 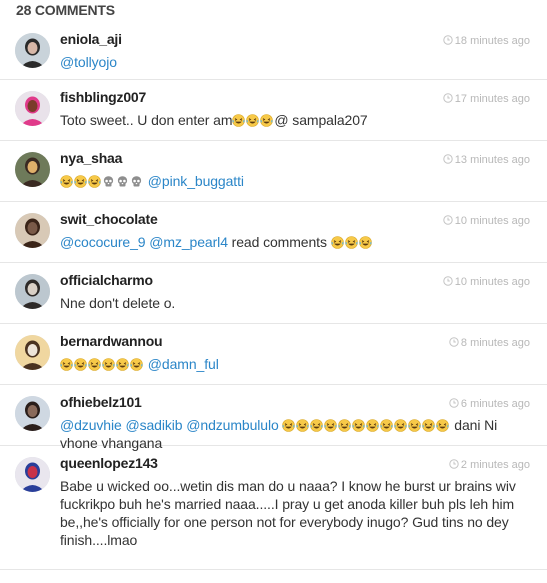 What do you see at coordinates (183, 364) in the screenshot?
I see `mention-link: @damn_ful` at bounding box center [183, 364].